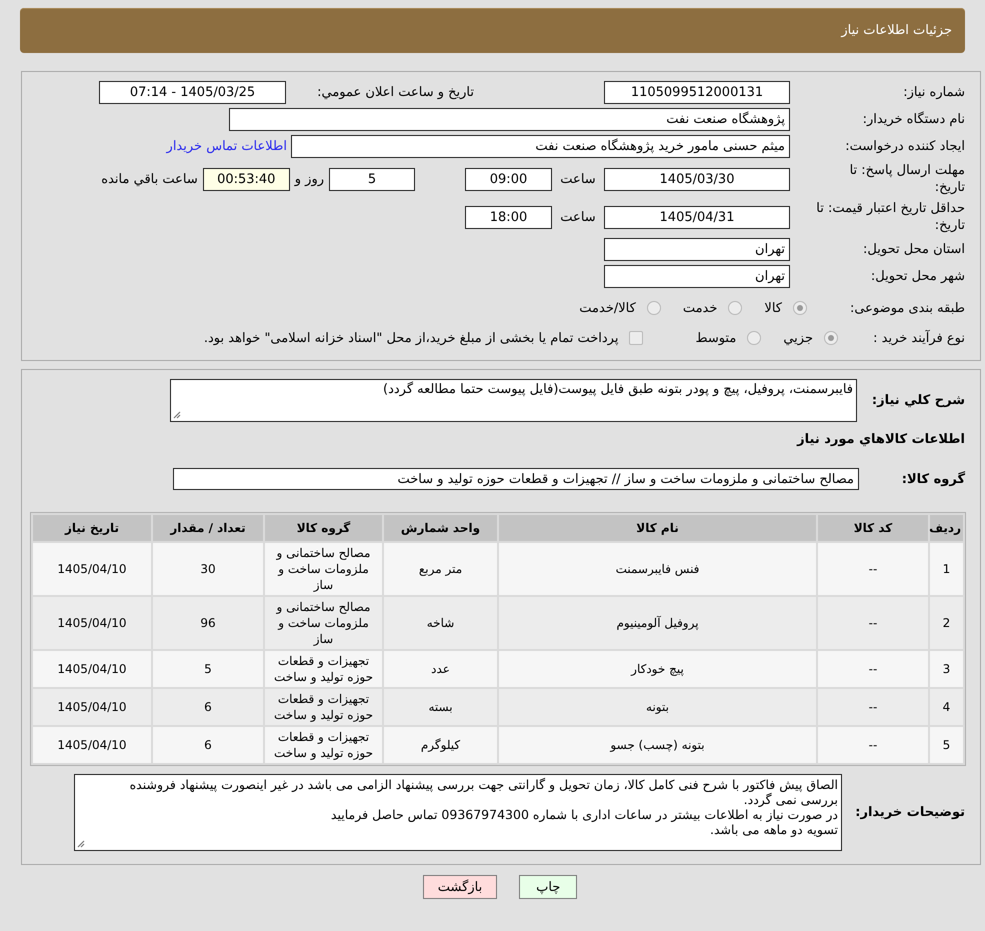 This screenshot has width=985, height=931. I want to click on validity-date-field: 1405/04/31, so click(697, 217).